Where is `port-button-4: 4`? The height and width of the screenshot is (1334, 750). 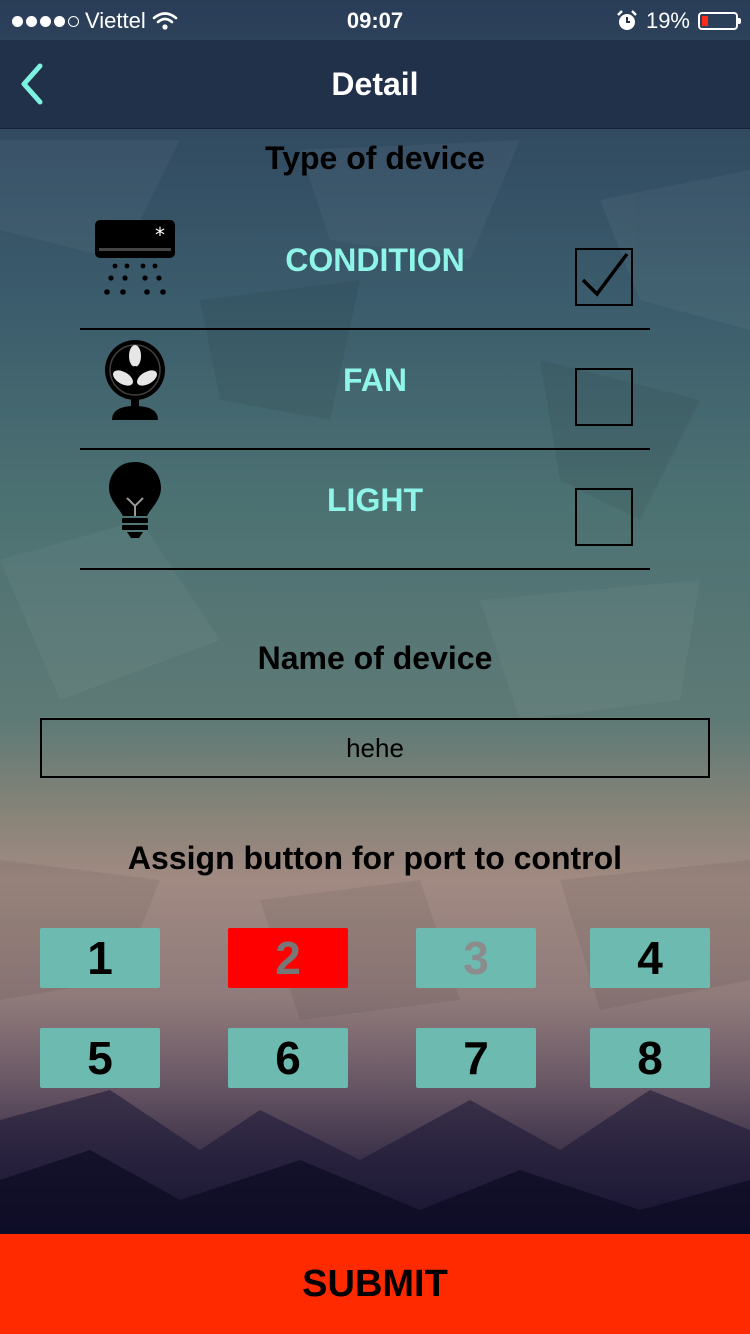 port-button-4: 4 is located at coordinates (650, 958).